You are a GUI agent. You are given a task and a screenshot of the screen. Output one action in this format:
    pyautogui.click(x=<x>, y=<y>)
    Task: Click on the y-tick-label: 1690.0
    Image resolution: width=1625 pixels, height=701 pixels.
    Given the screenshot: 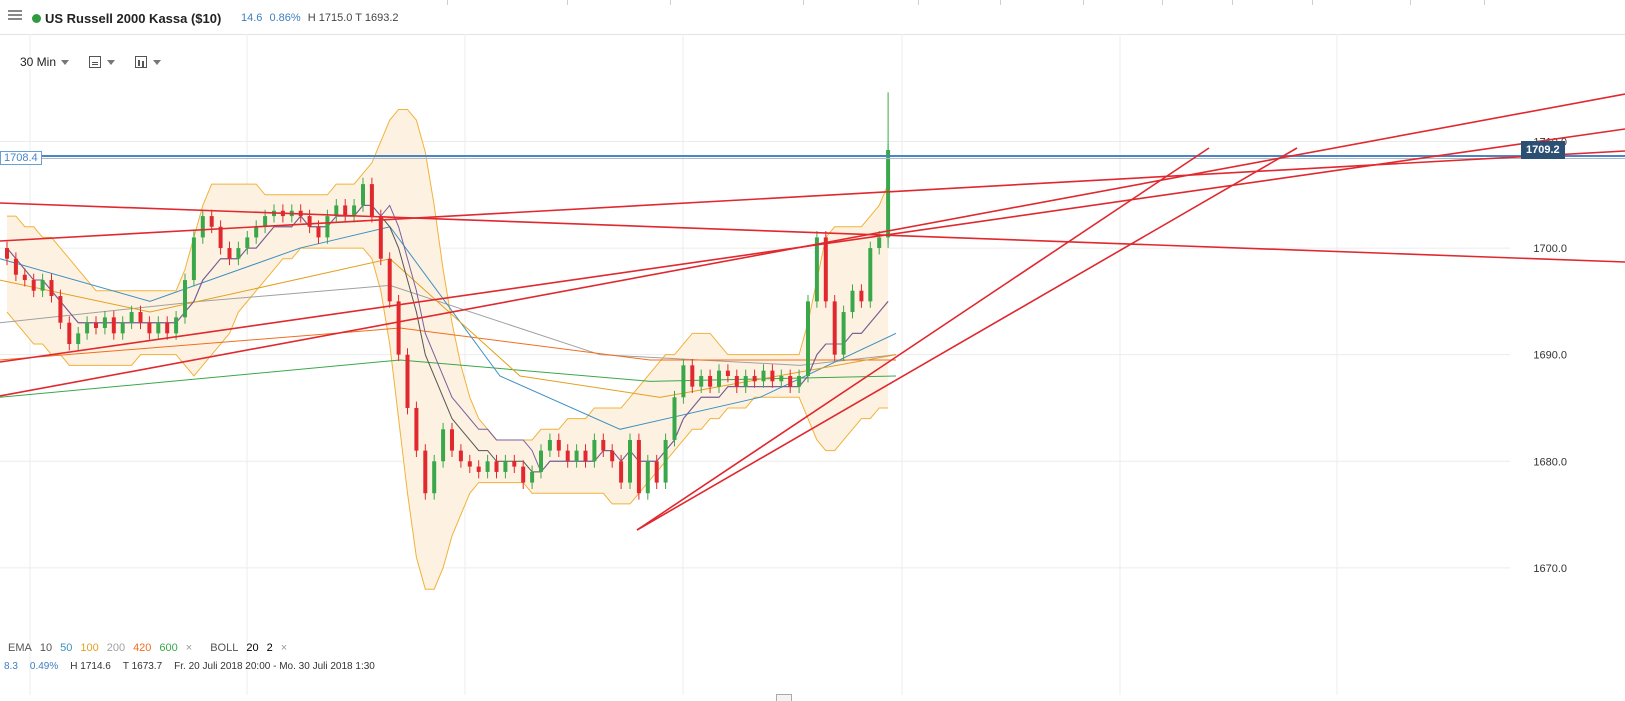 What is the action you would take?
    pyautogui.click(x=1550, y=356)
    